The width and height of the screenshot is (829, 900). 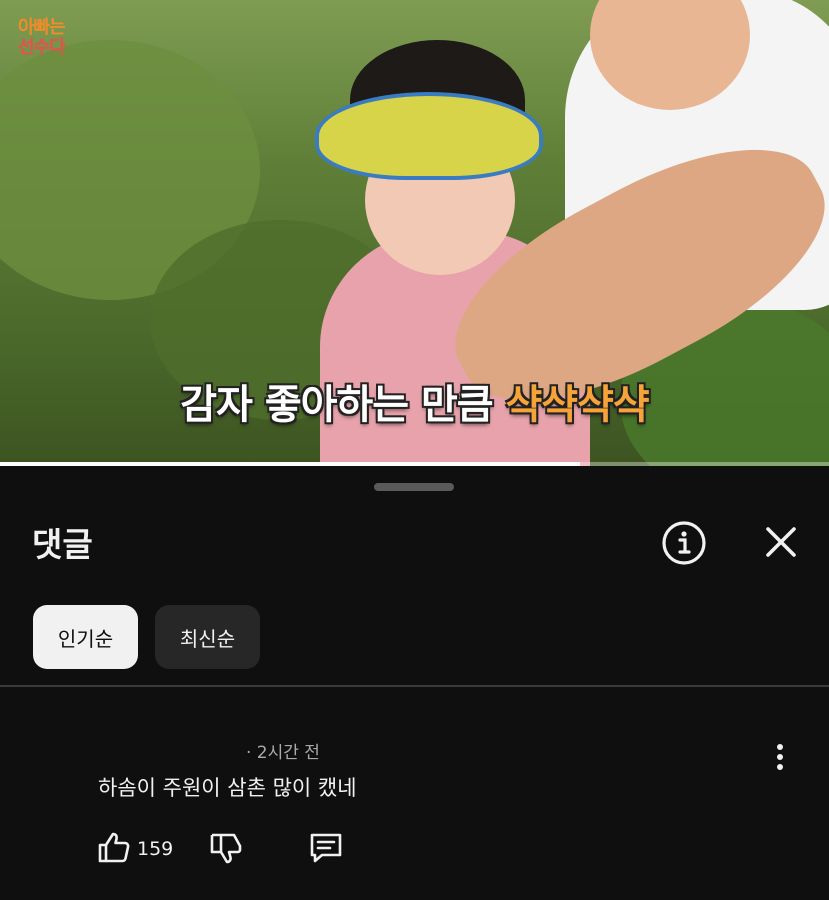 What do you see at coordinates (155, 849) in the screenshot?
I see `like-count: 159` at bounding box center [155, 849].